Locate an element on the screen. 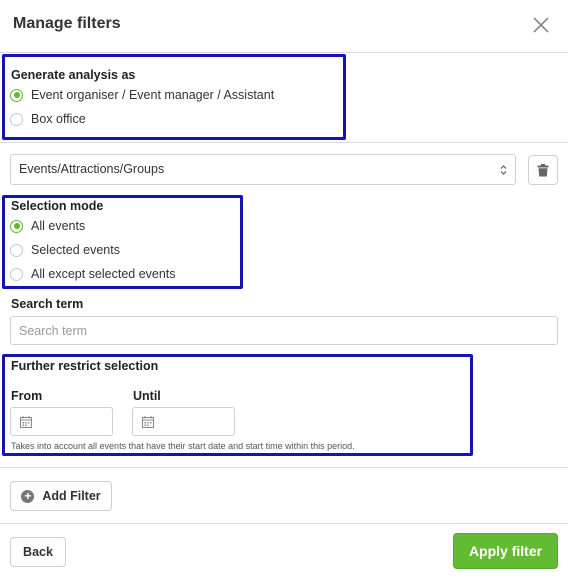 The width and height of the screenshot is (568, 577). radio-box-office: Box office is located at coordinates (48, 119).